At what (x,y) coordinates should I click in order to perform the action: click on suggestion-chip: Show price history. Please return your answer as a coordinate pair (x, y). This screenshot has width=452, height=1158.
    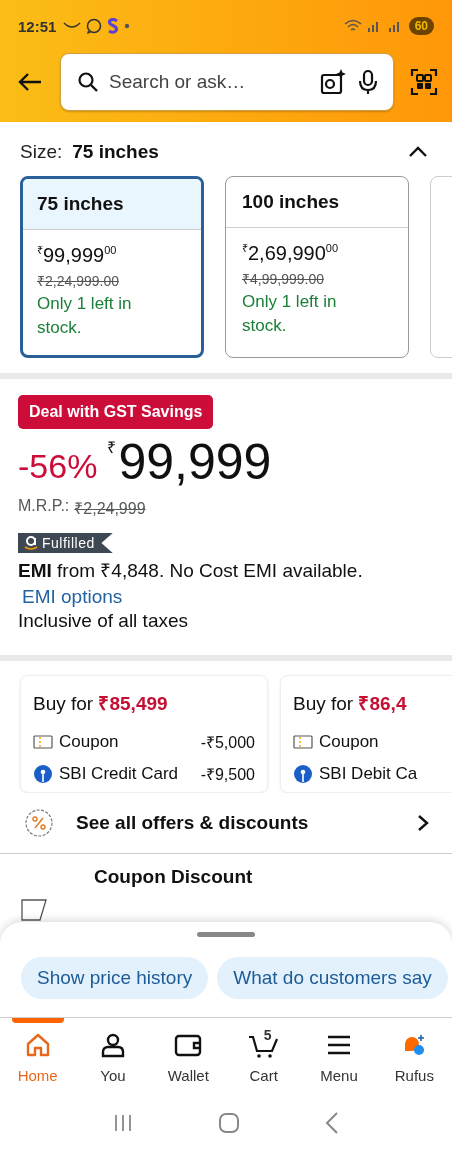
    Looking at the image, I should click on (115, 978).